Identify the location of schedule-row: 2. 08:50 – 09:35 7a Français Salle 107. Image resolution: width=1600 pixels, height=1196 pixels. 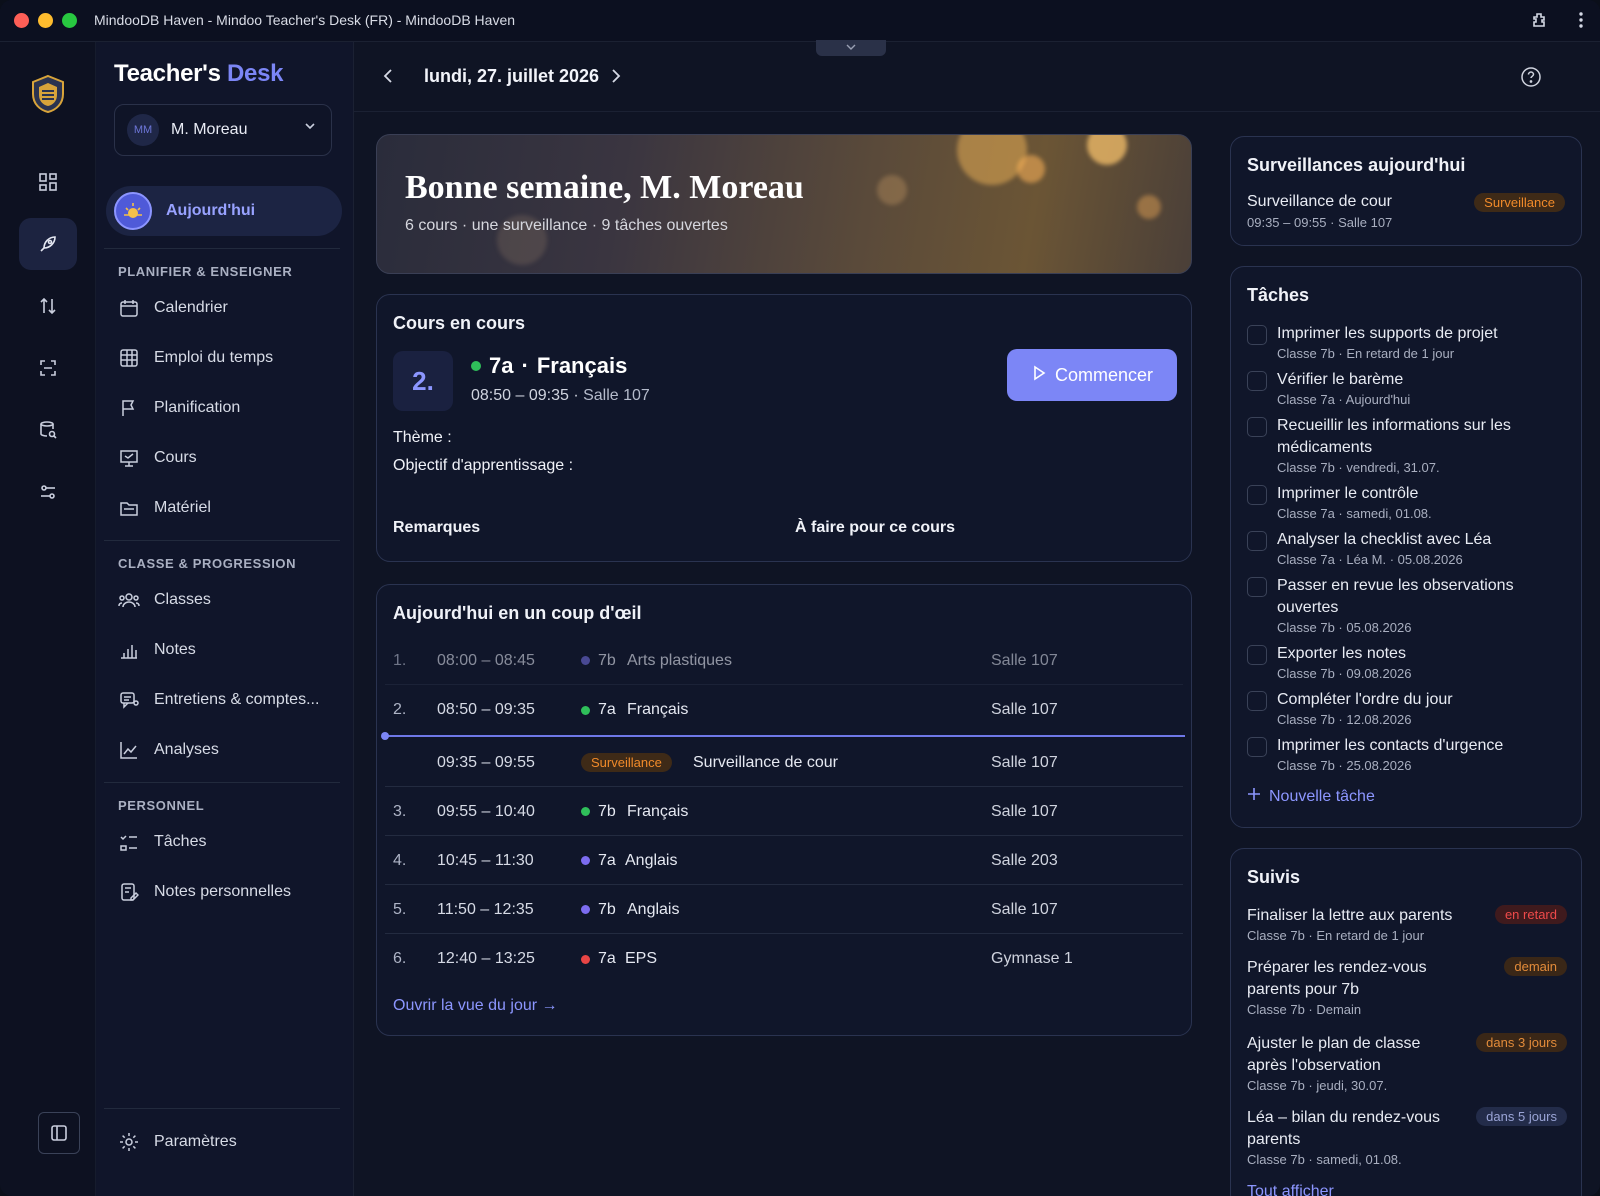
(784, 710).